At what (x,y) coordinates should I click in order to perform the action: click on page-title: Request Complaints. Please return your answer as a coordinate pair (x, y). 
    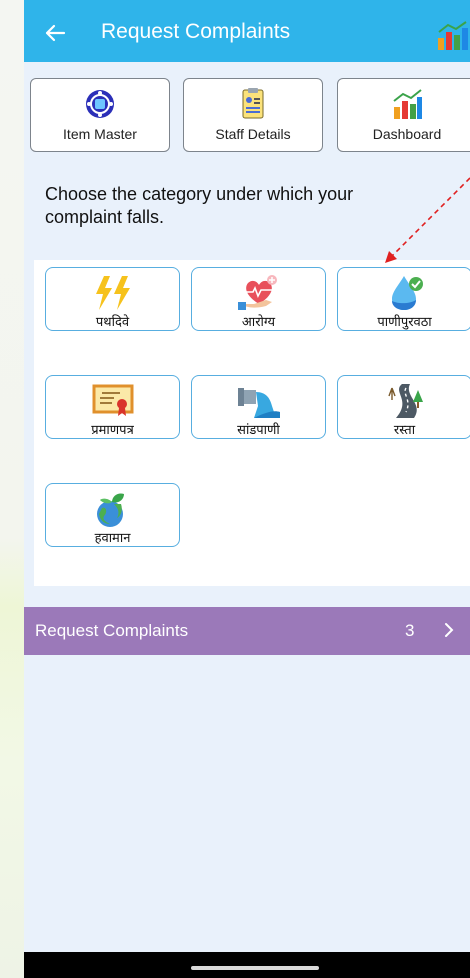
    Looking at the image, I should click on (196, 31).